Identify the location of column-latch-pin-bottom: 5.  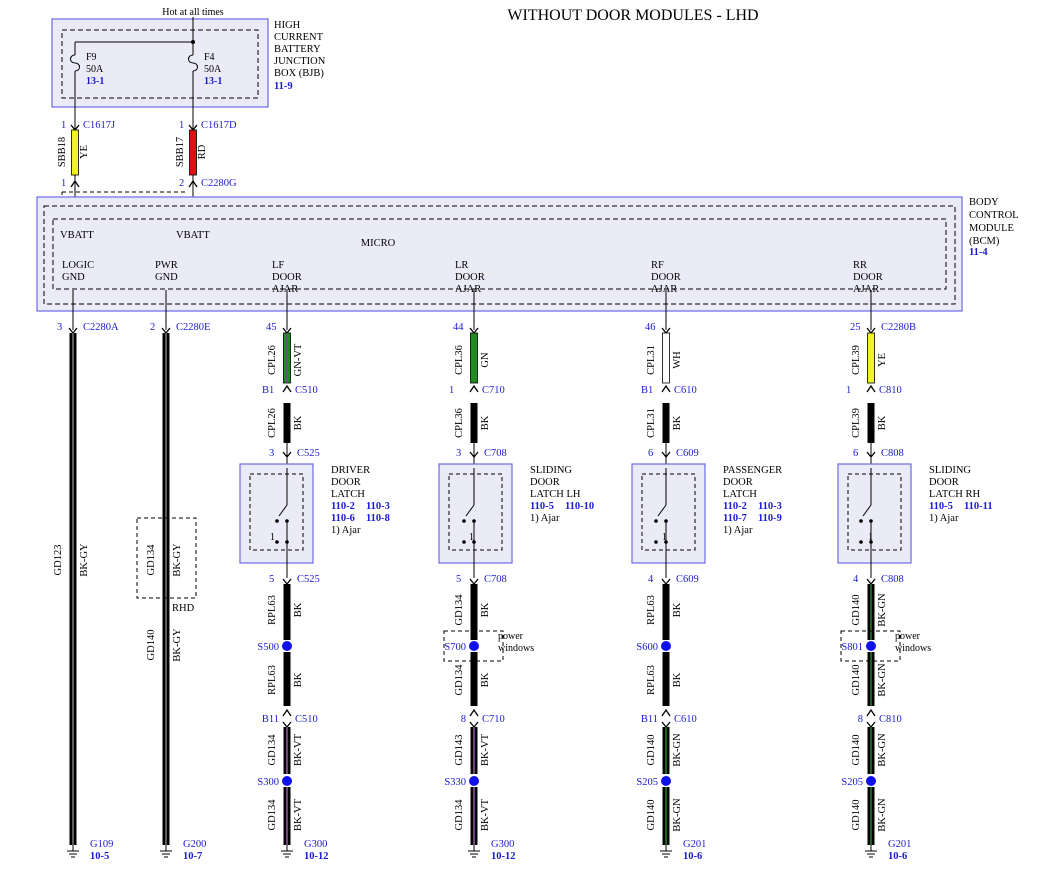
(271, 579).